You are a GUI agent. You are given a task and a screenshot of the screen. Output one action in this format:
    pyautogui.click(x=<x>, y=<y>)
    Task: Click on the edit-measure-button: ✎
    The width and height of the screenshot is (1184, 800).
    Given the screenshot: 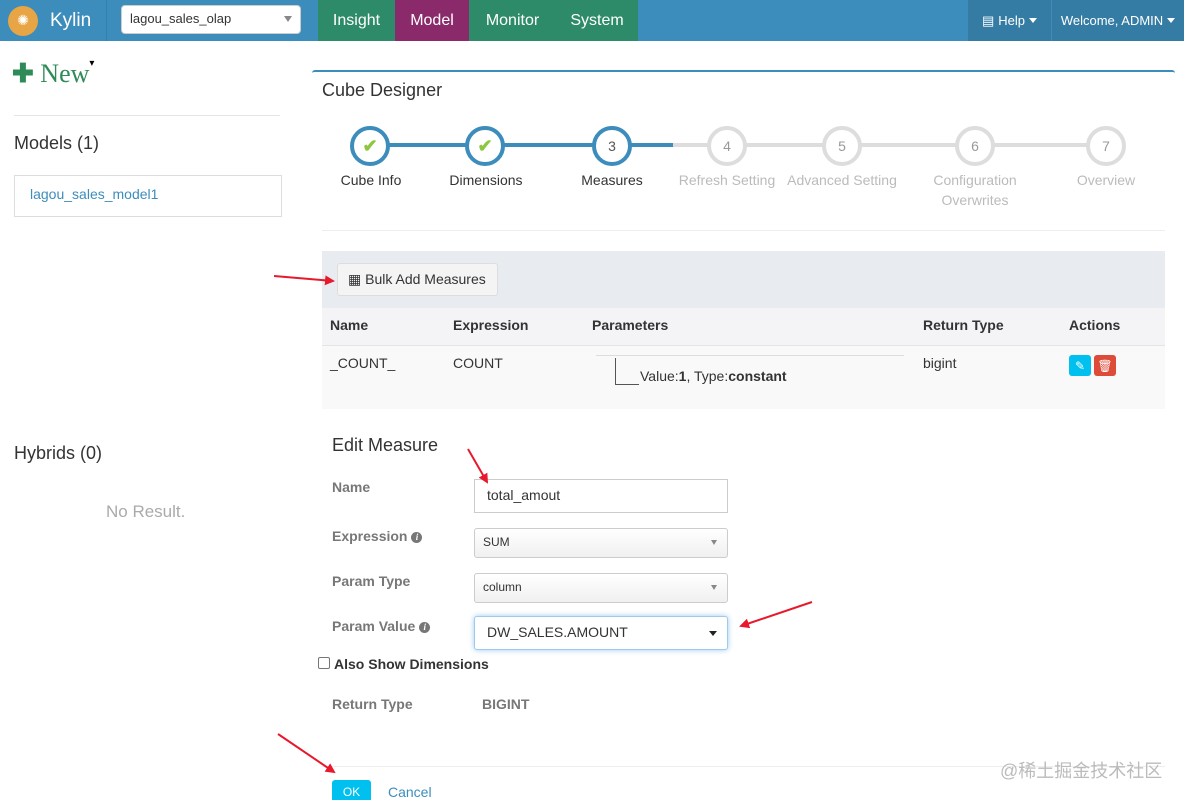 What is the action you would take?
    pyautogui.click(x=1080, y=365)
    